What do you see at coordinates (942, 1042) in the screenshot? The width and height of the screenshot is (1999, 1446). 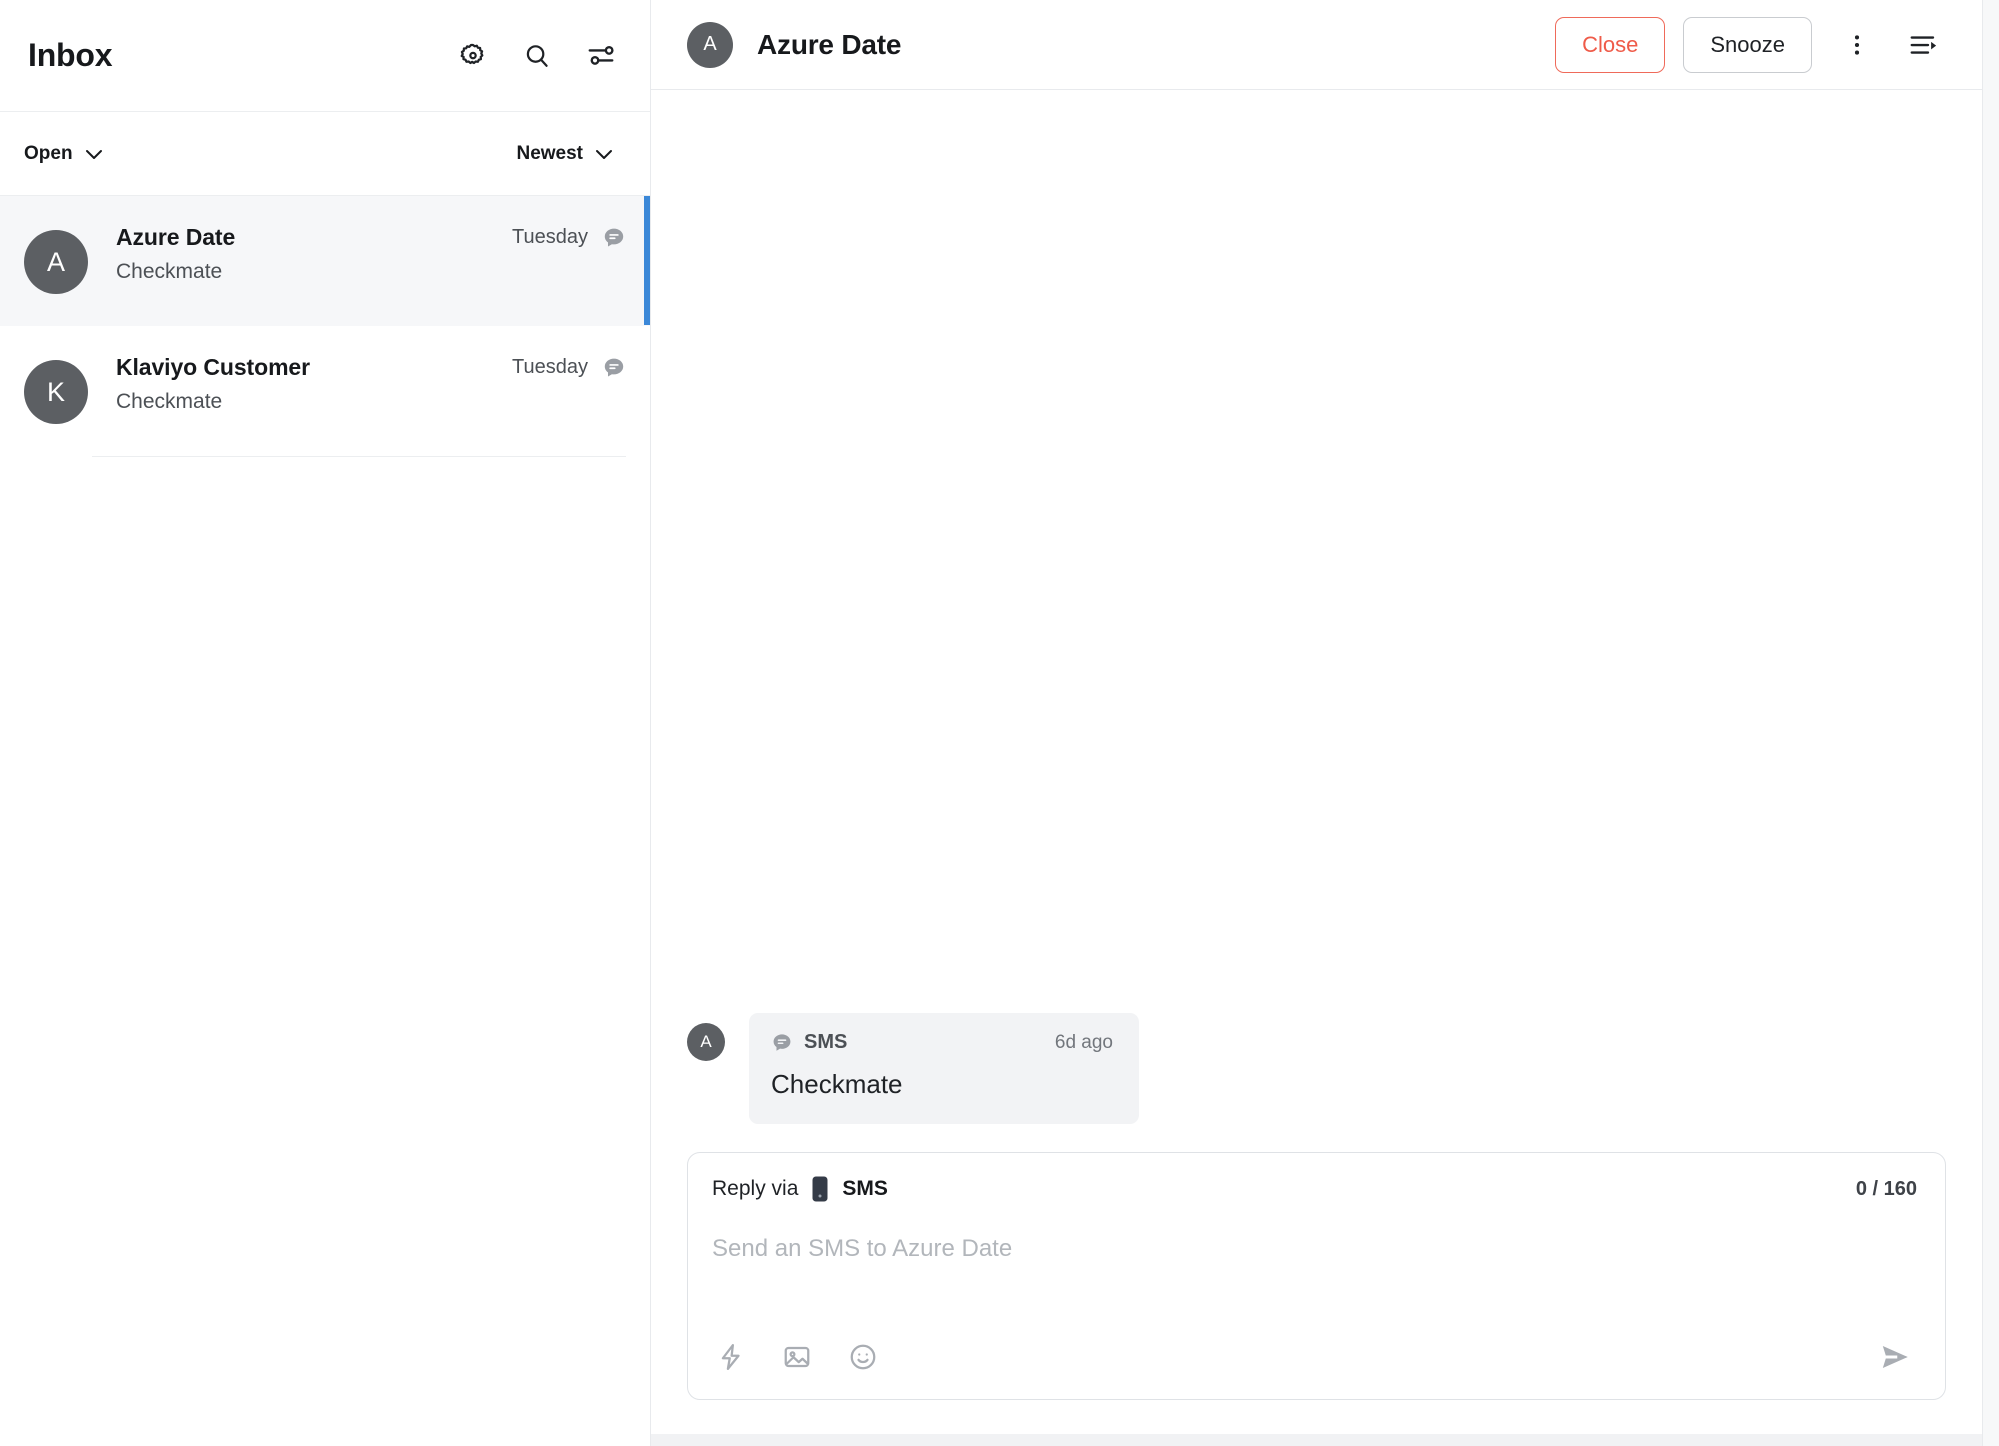 I see `message-bubble-header: SMS 6d ago` at bounding box center [942, 1042].